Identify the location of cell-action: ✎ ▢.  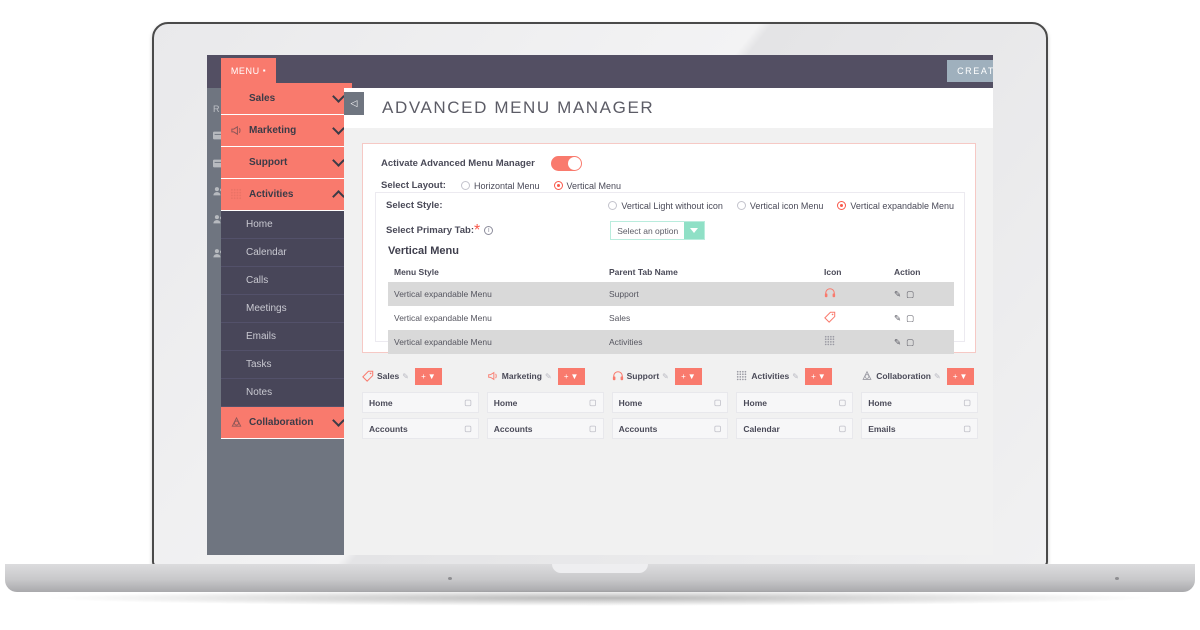
(921, 294).